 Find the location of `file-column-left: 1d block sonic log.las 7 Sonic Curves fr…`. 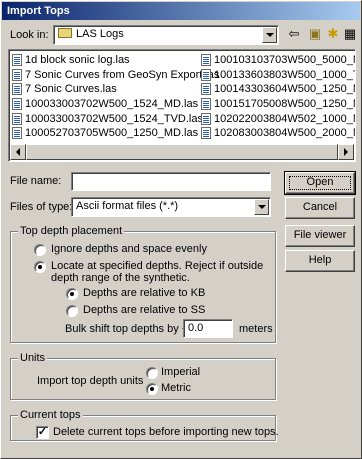

file-column-left: 1d block sonic log.las 7 Sonic Curves fr… is located at coordinates (115, 97).